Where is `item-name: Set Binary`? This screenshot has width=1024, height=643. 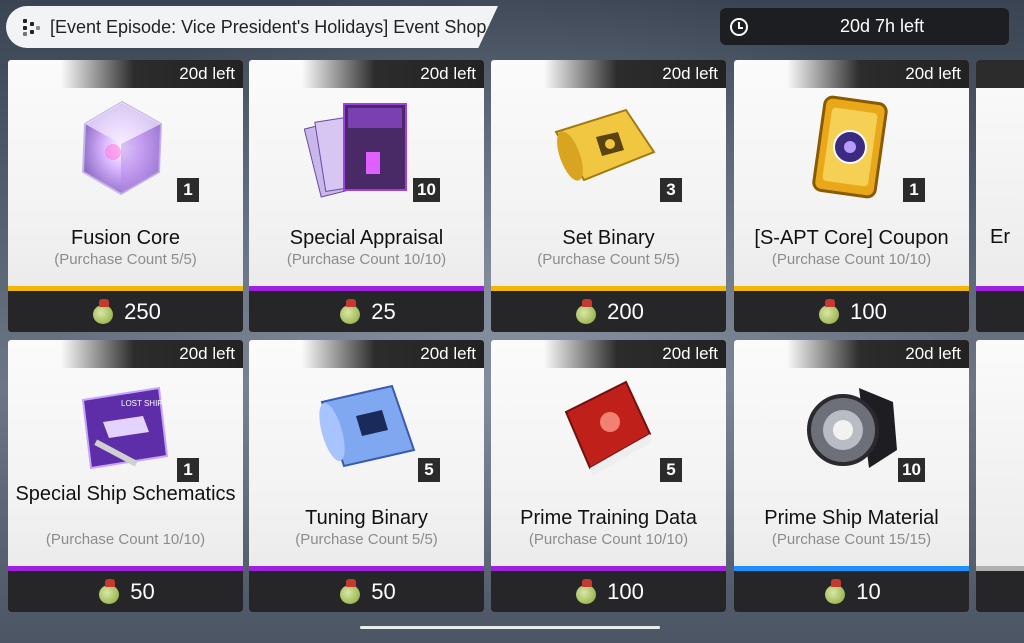 item-name: Set Binary is located at coordinates (608, 238).